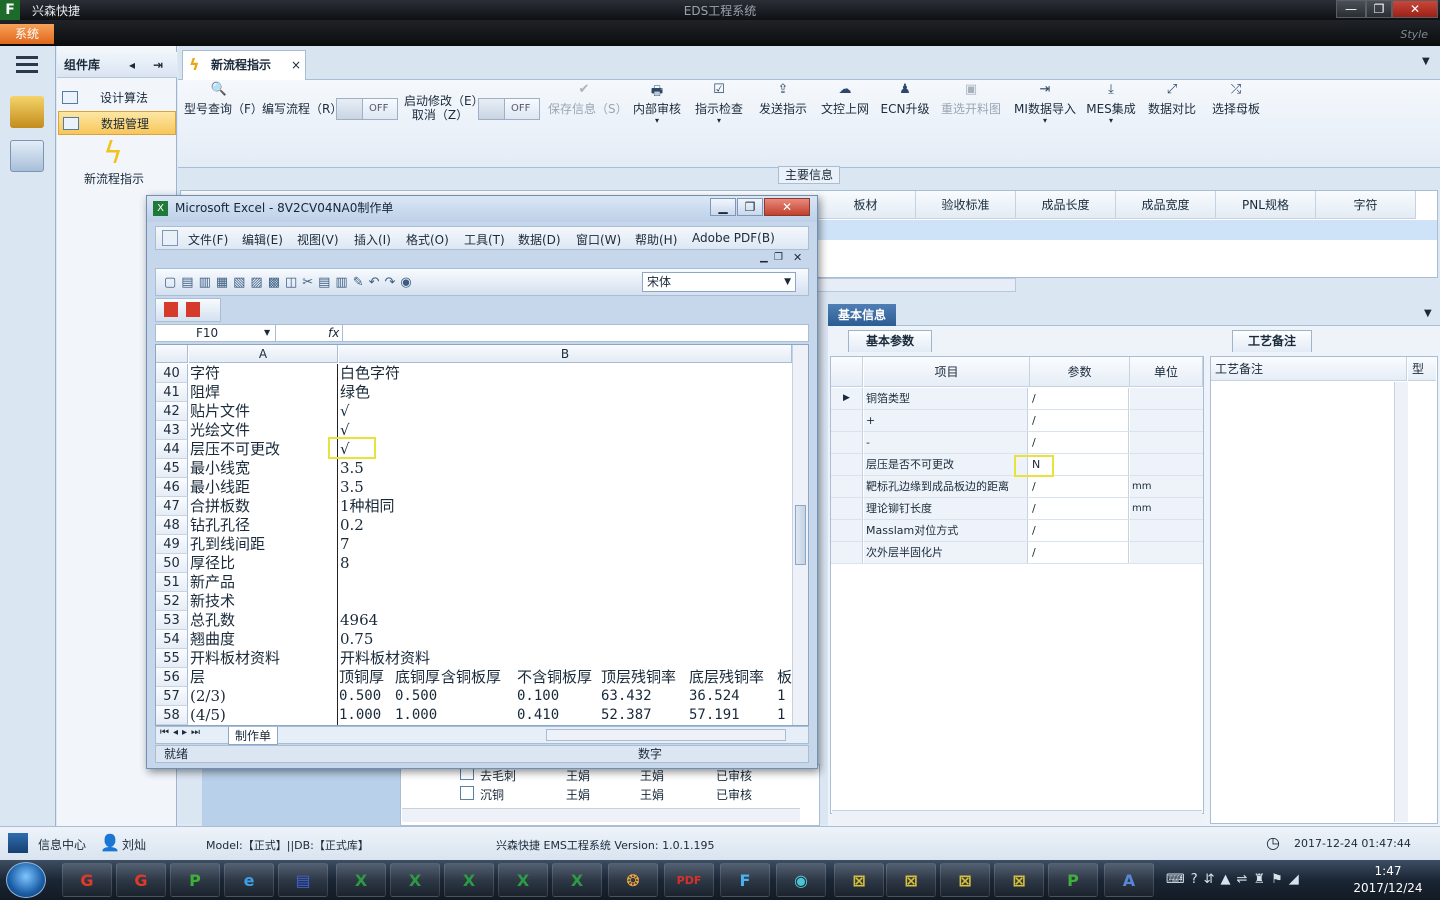 Image resolution: width=1440 pixels, height=900 pixels. What do you see at coordinates (565, 468) in the screenshot?
I see `cell-b: 3.5` at bounding box center [565, 468].